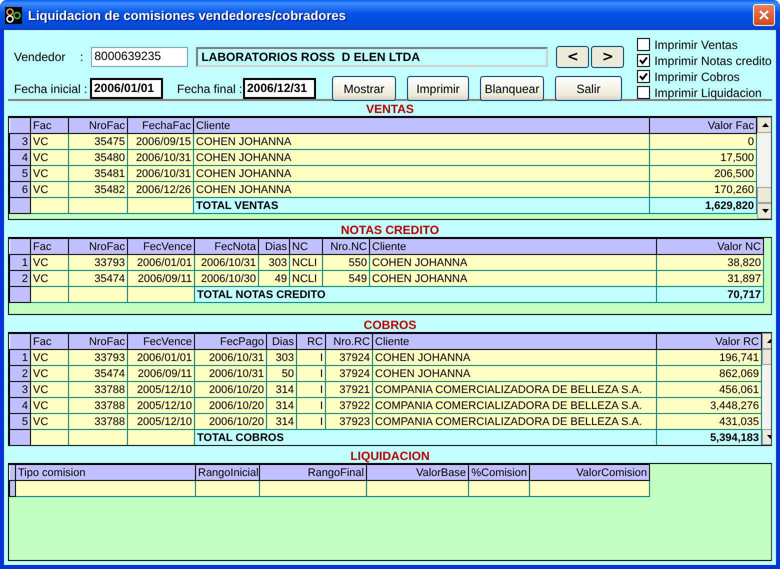 The image size is (780, 569). Describe the element at coordinates (349, 374) in the screenshot. I see `table-cell: 37924` at that location.